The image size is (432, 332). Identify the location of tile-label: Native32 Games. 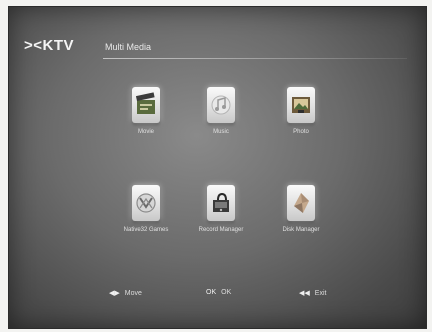
(146, 230).